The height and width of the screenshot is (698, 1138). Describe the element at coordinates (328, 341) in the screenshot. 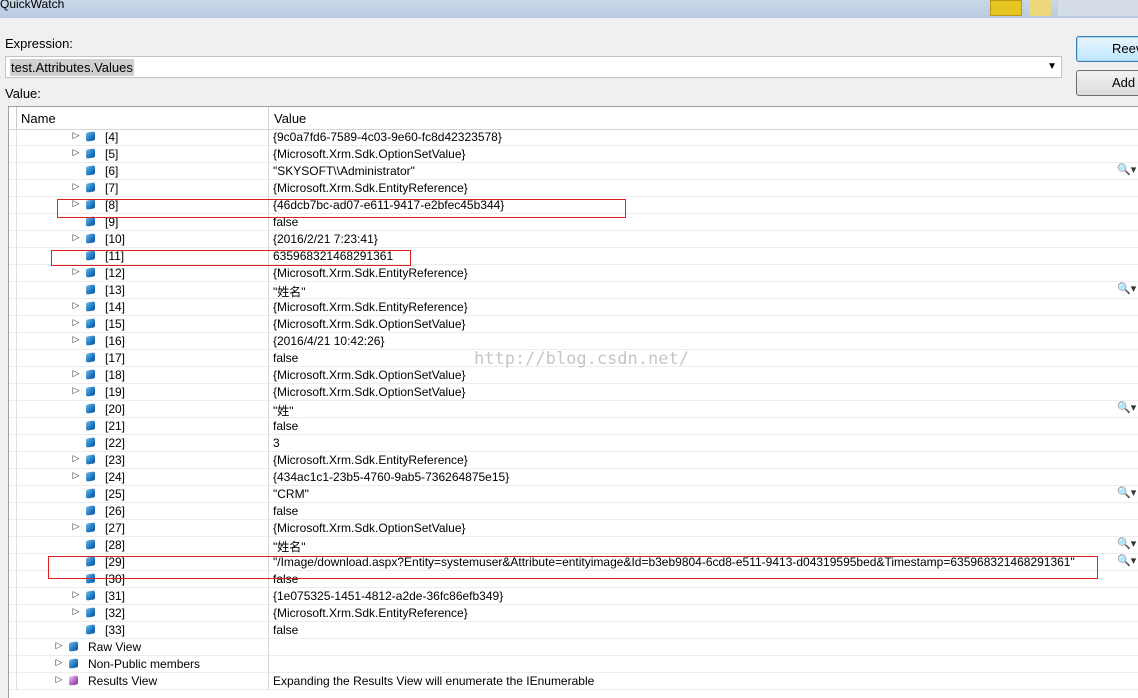

I see `row-value: {2016/4/21 10:42:26}` at that location.